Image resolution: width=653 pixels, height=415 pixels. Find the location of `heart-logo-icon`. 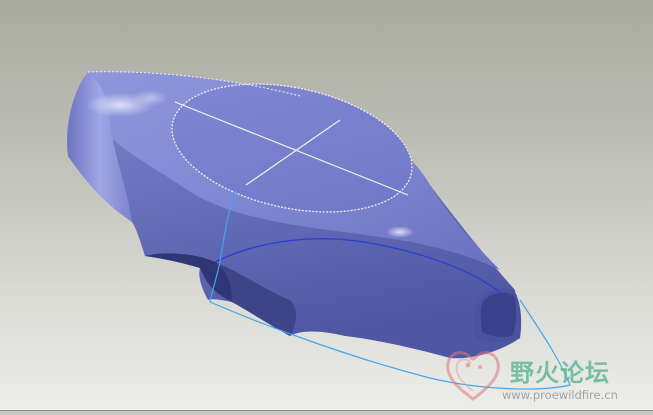

heart-logo-icon is located at coordinates (473, 376).